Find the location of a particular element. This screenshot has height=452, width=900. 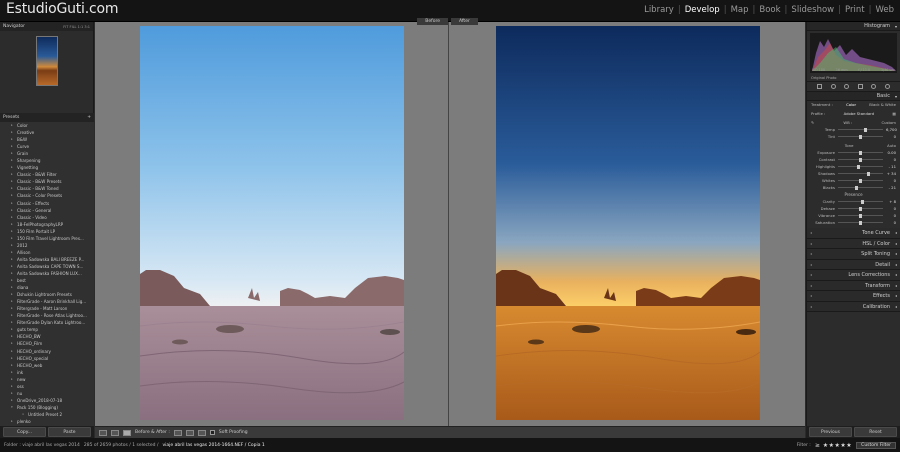

wb-eyedropper-icon: ✎ is located at coordinates (812, 122).